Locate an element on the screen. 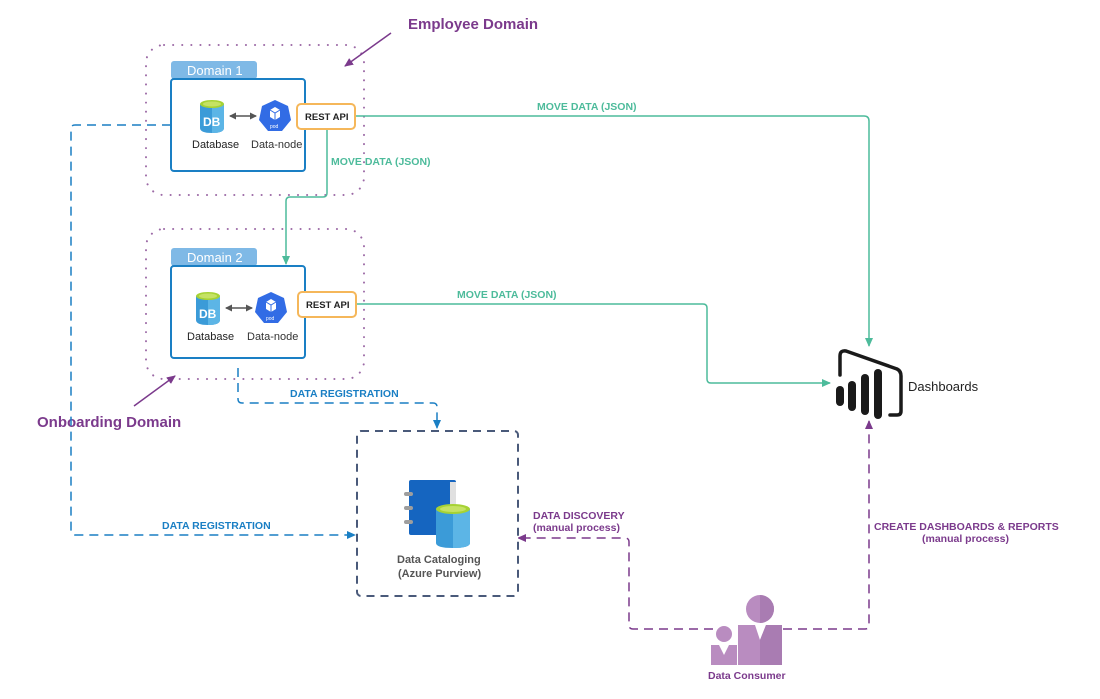  domain-2: Domain 2 DB Database pod Data-node is located at coordinates (238, 303).